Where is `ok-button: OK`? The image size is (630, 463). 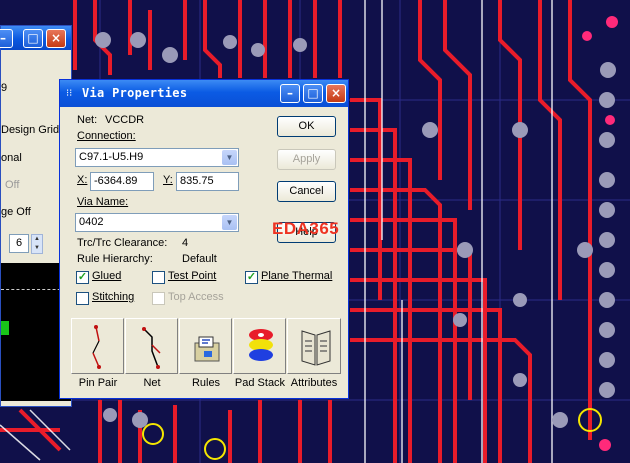
ok-button: OK is located at coordinates (306, 126).